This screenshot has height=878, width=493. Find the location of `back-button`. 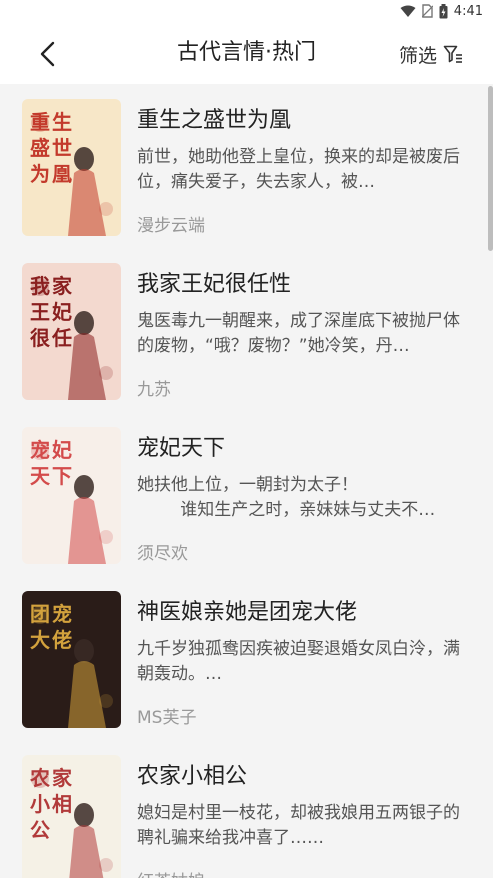

back-button is located at coordinates (48, 54).